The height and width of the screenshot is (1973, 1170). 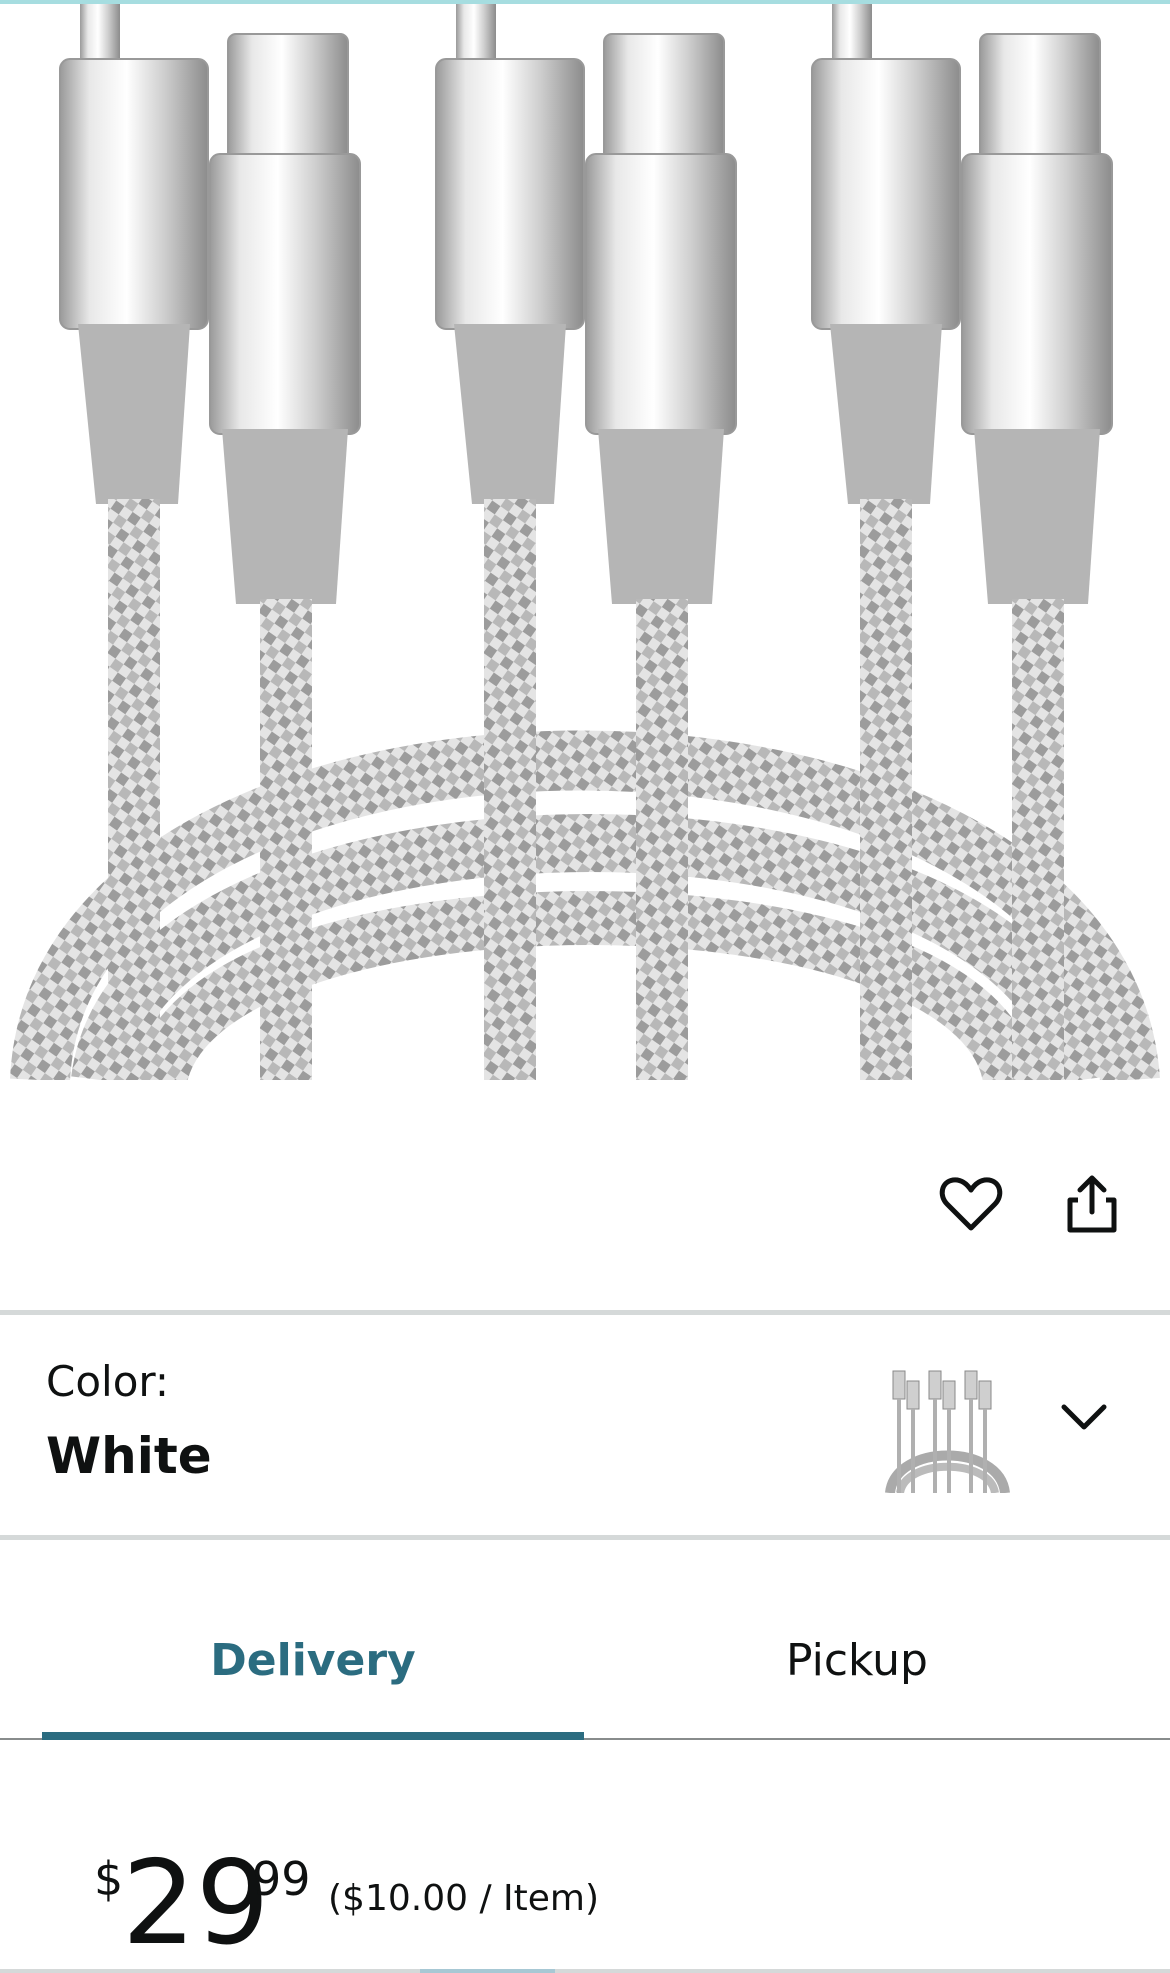 What do you see at coordinates (196, 1903) in the screenshot?
I see `price-whole: 29` at bounding box center [196, 1903].